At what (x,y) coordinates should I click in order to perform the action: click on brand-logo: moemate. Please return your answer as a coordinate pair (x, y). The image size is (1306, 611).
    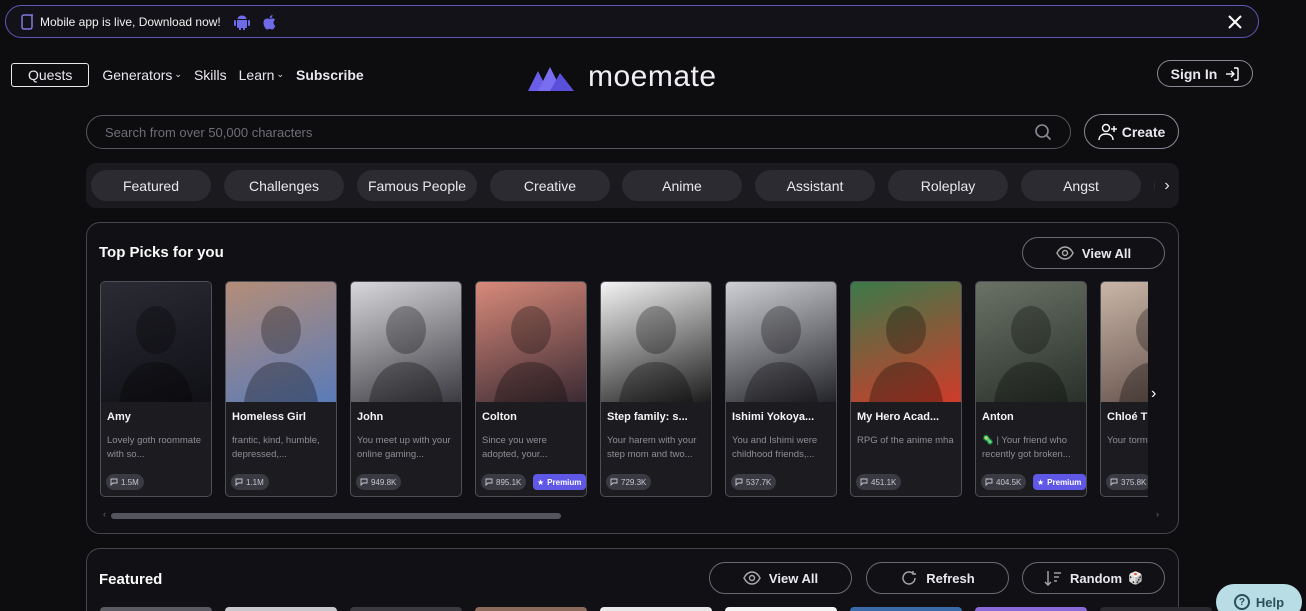
    Looking at the image, I should click on (622, 77).